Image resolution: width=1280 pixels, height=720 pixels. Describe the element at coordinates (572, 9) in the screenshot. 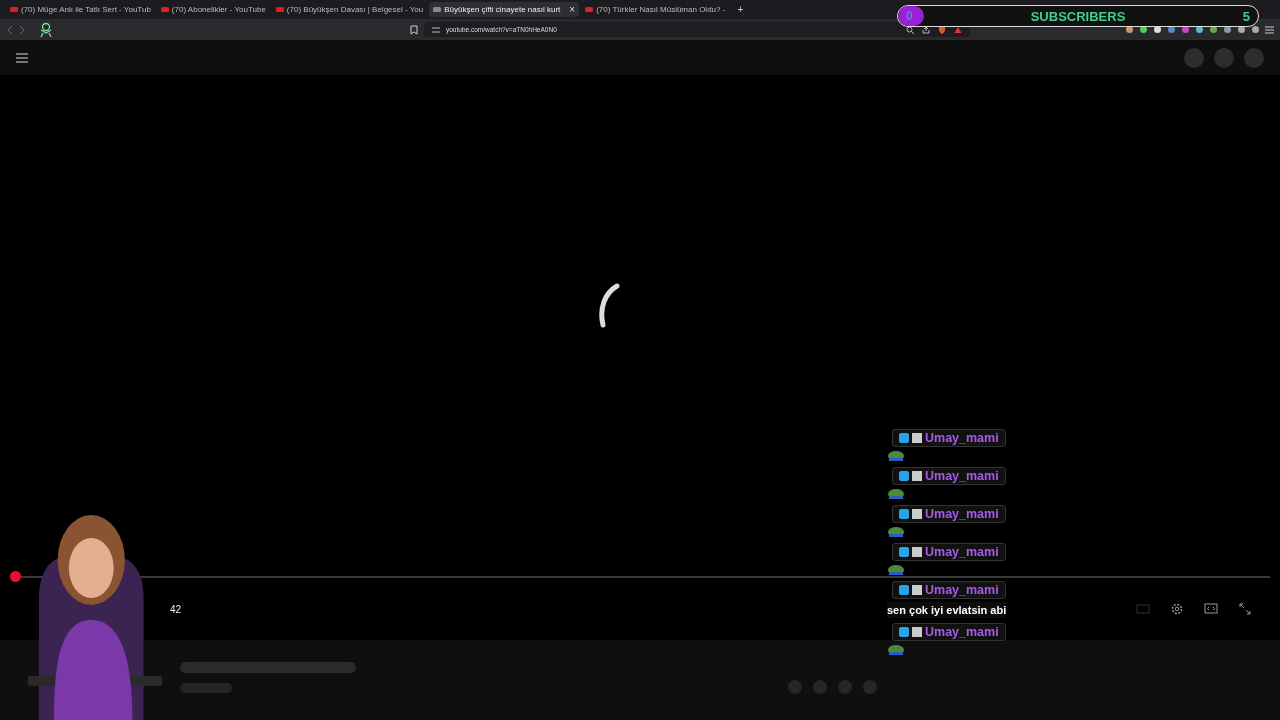

I see `close-tab-icon: ×` at that location.